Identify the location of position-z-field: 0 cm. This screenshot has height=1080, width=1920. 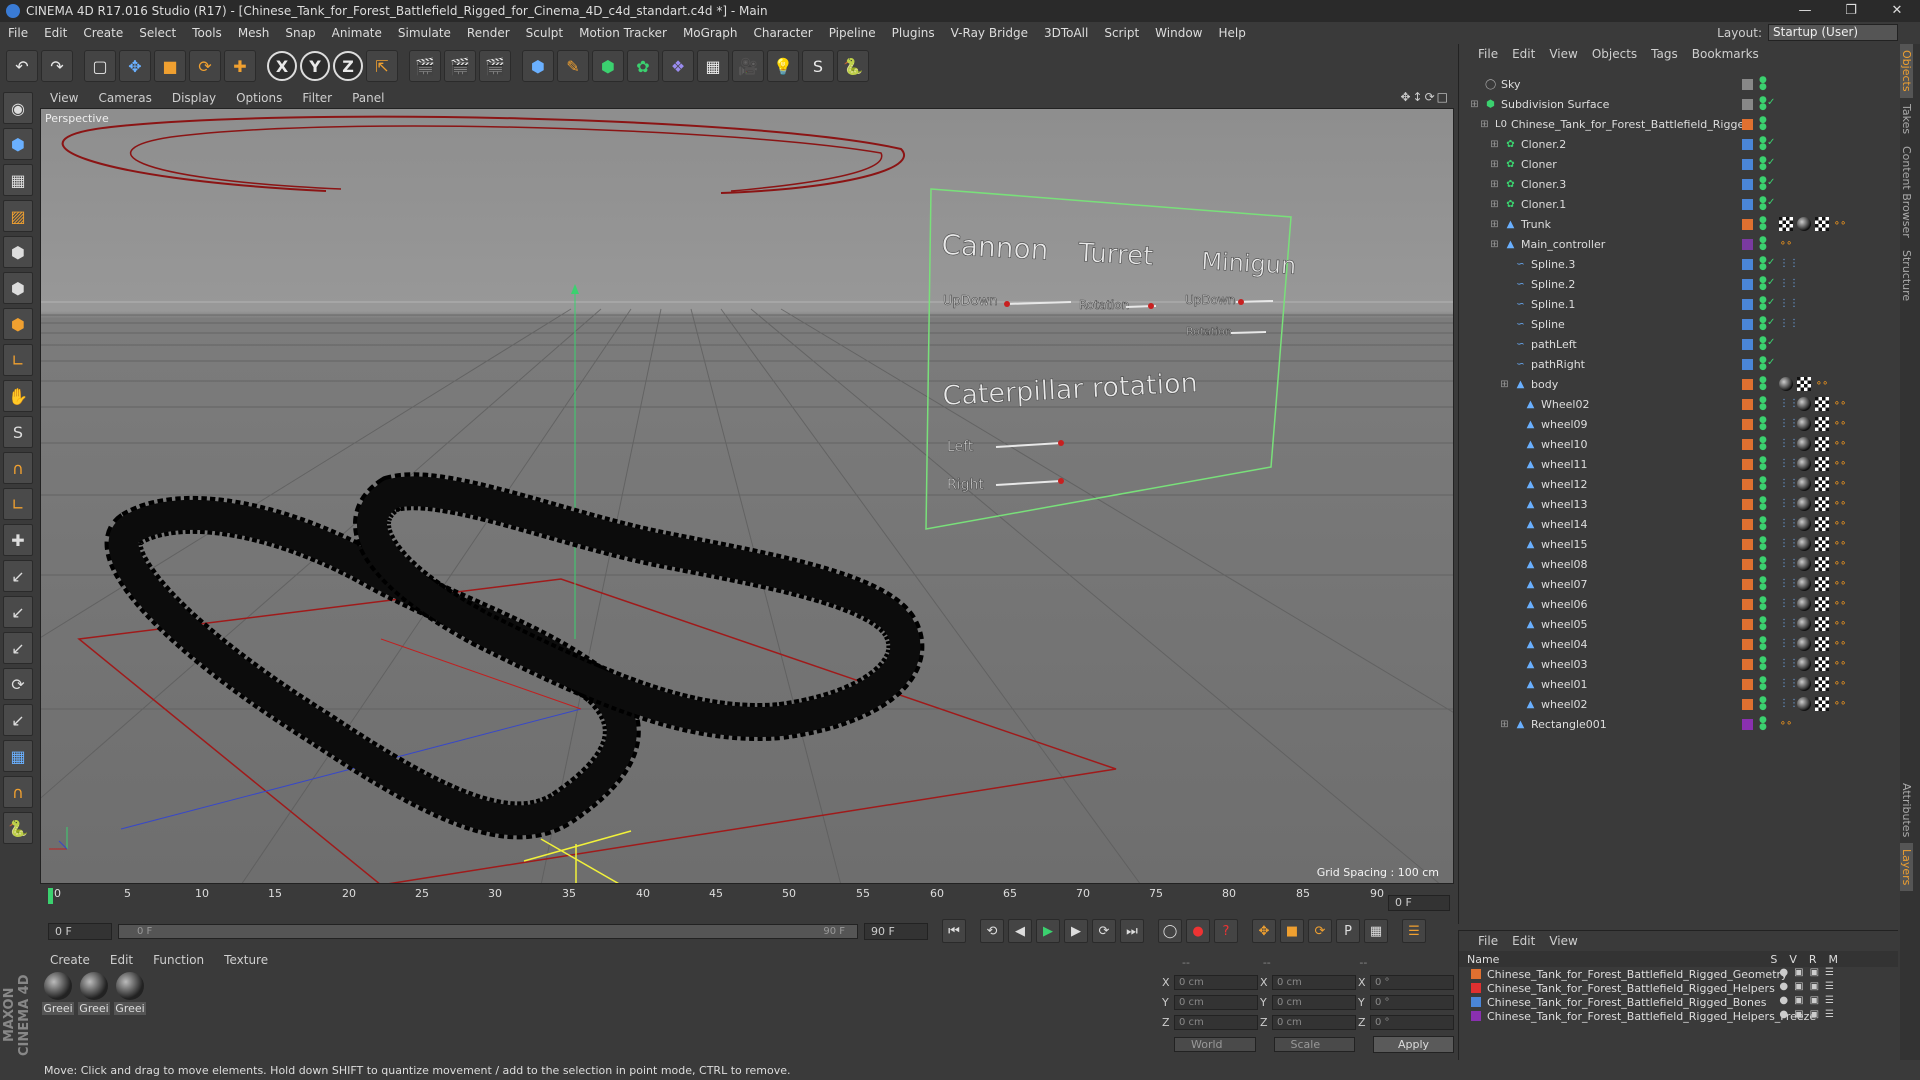
(1216, 1022).